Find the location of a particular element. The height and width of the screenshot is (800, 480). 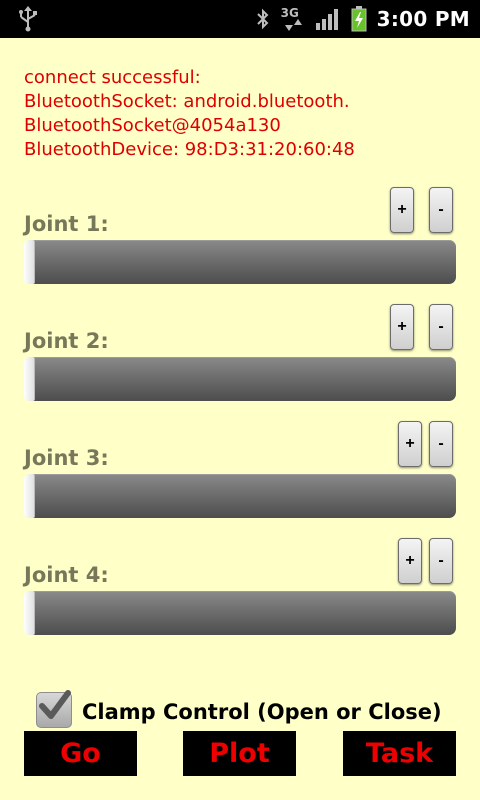

clamp-checkbox is located at coordinates (54, 709).